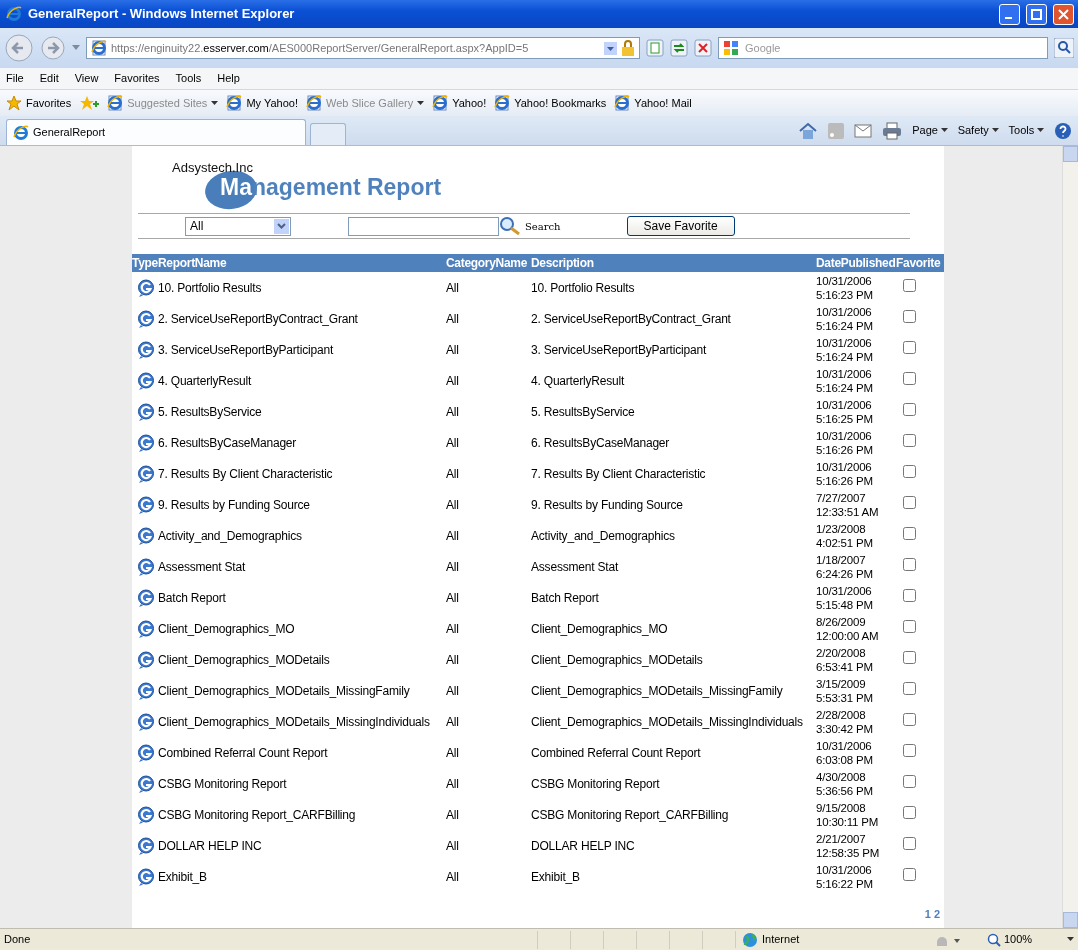 The width and height of the screenshot is (1078, 950). I want to click on menu-item: Tools, so click(188, 78).